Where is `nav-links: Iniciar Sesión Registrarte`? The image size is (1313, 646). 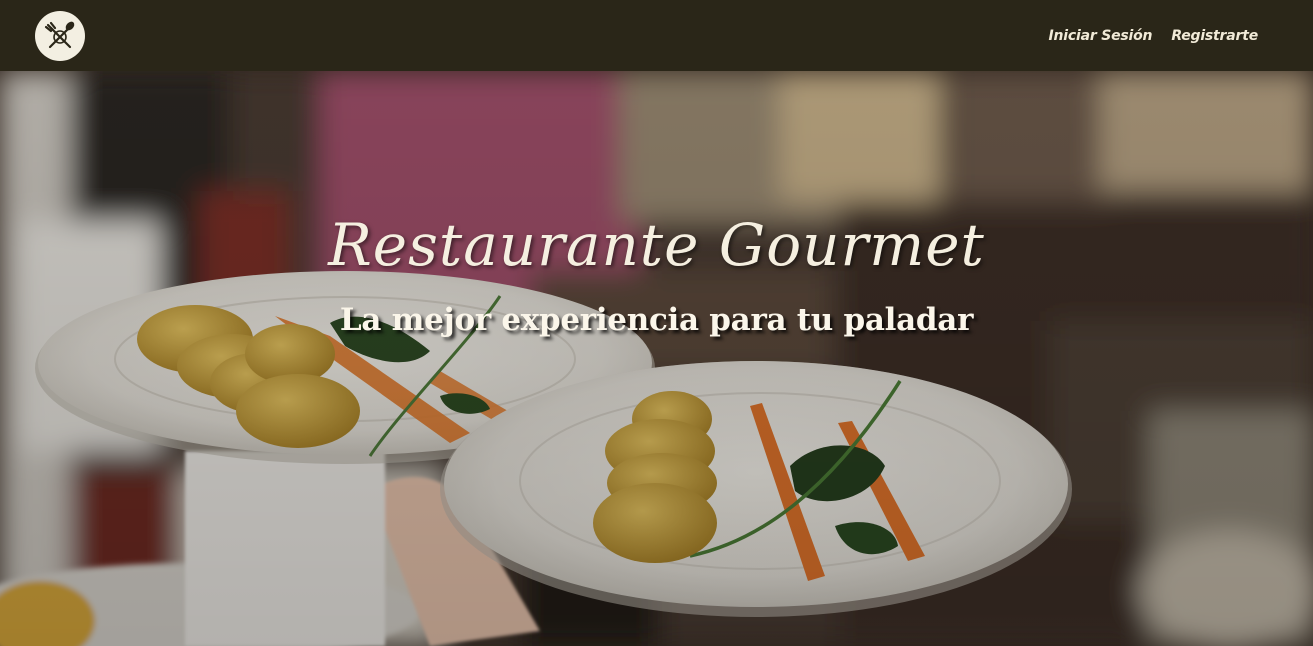
nav-links: Iniciar Sesión Registrarte is located at coordinates (1154, 36).